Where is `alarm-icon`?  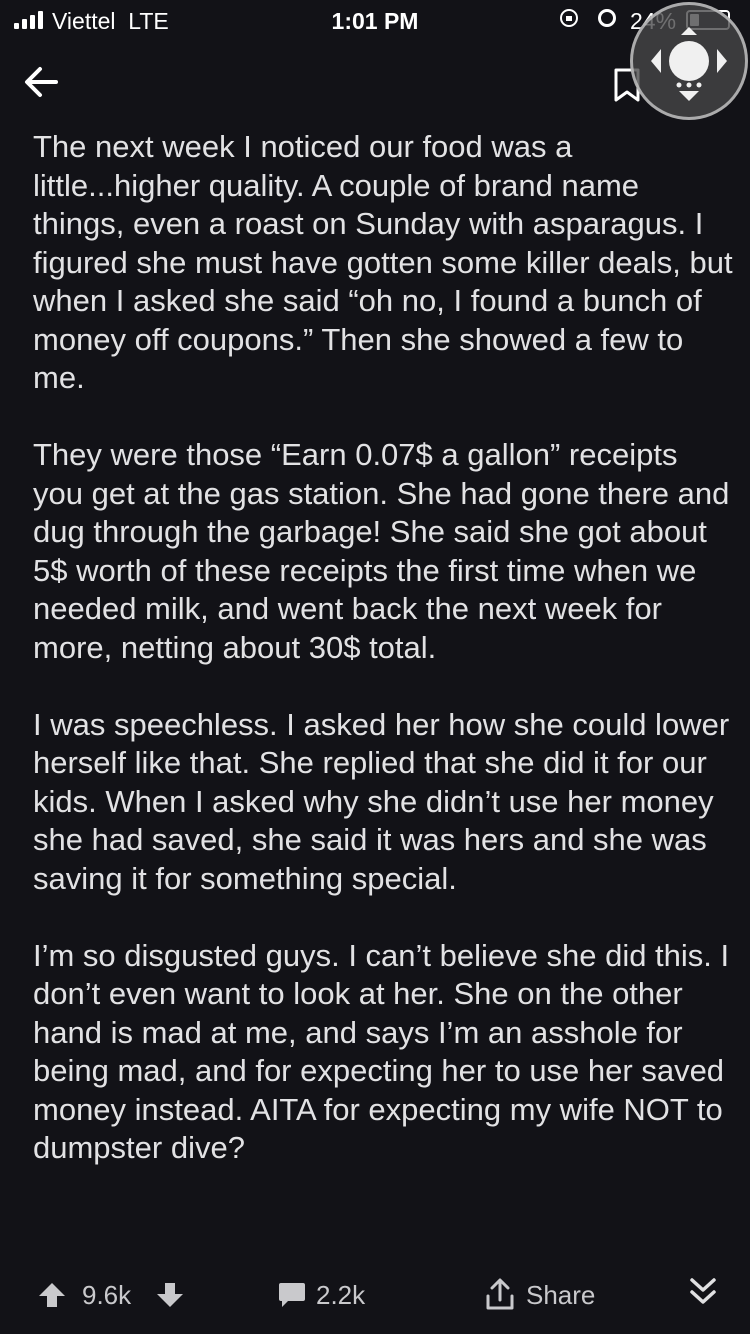
alarm-icon is located at coordinates (607, 18).